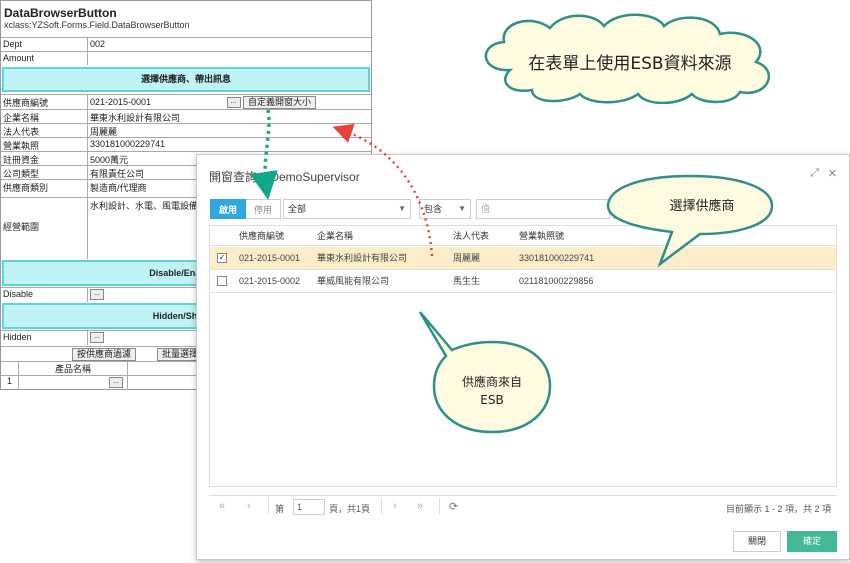 The height and width of the screenshot is (563, 850). I want to click on select-supplier-bubble: 選擇供應商, so click(690, 221).